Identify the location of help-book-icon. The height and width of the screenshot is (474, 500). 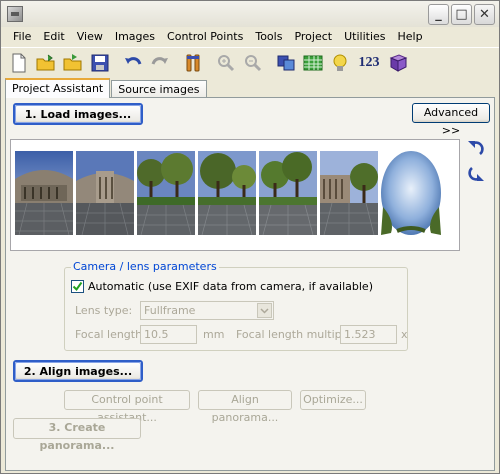
(398, 62).